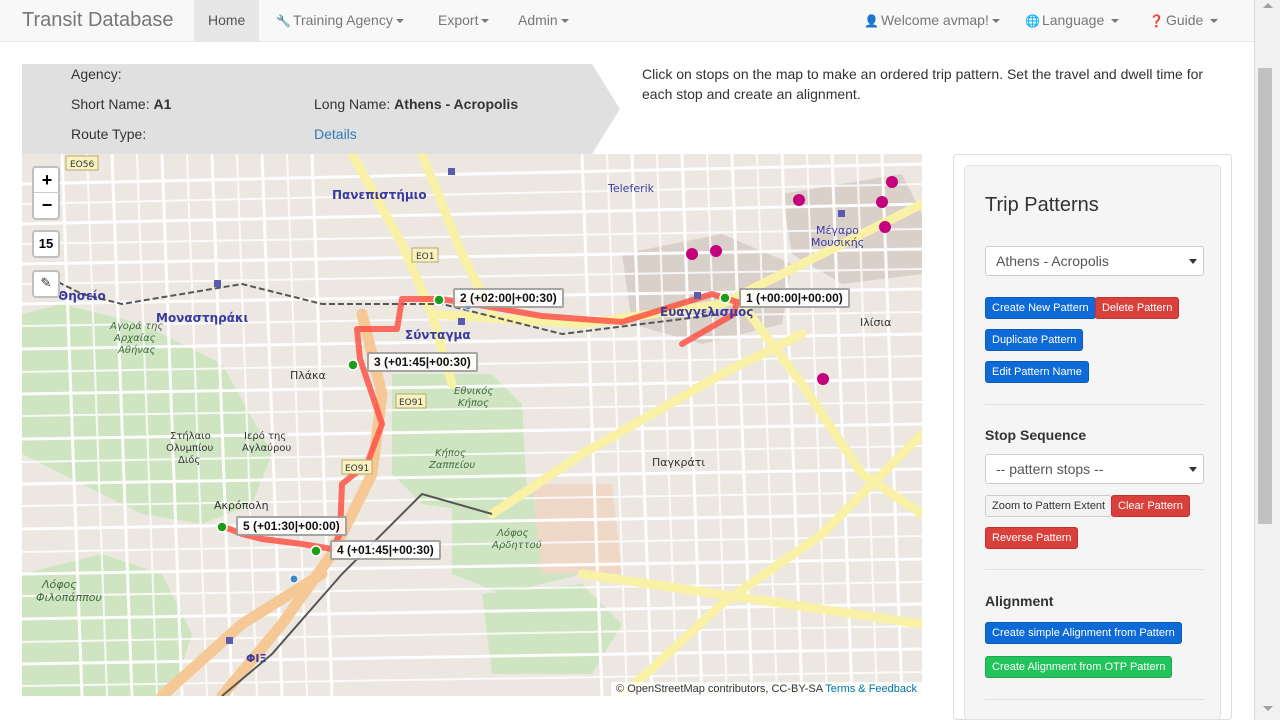 The image size is (1280, 720). What do you see at coordinates (189, 448) in the screenshot?
I see `place-label-stilaio-2: Ολυμπίου` at bounding box center [189, 448].